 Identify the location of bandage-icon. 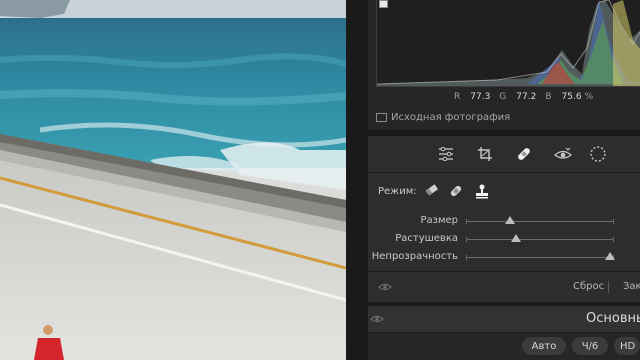
(524, 154).